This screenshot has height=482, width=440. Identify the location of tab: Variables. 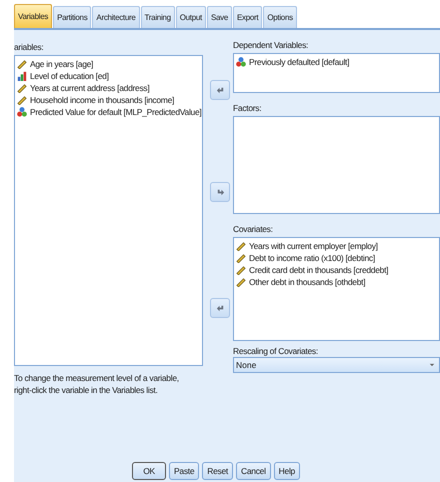
(33, 16).